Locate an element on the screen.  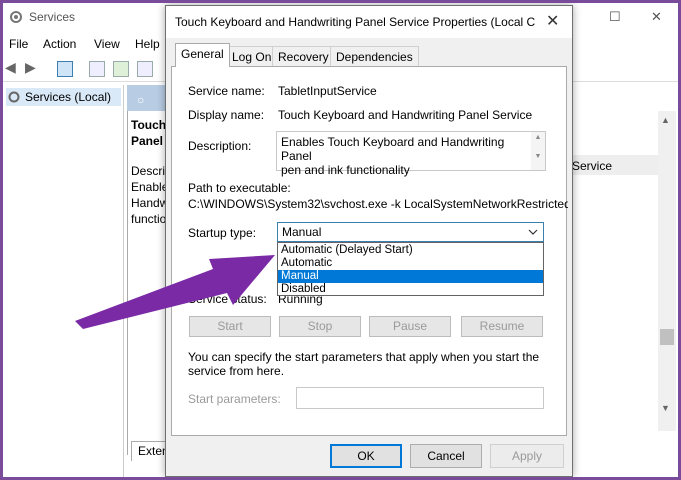
start-parameters-input is located at coordinates (420, 398).